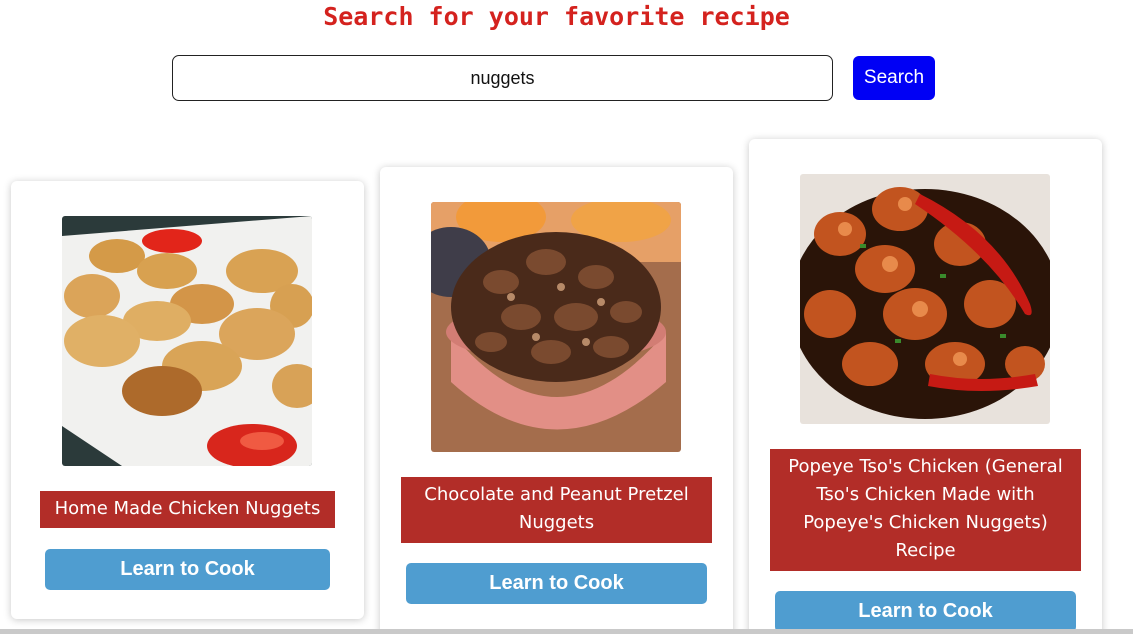 This screenshot has width=1133, height=634. Describe the element at coordinates (556, 16) in the screenshot. I see `page-title: Search for your favorite recipe` at that location.